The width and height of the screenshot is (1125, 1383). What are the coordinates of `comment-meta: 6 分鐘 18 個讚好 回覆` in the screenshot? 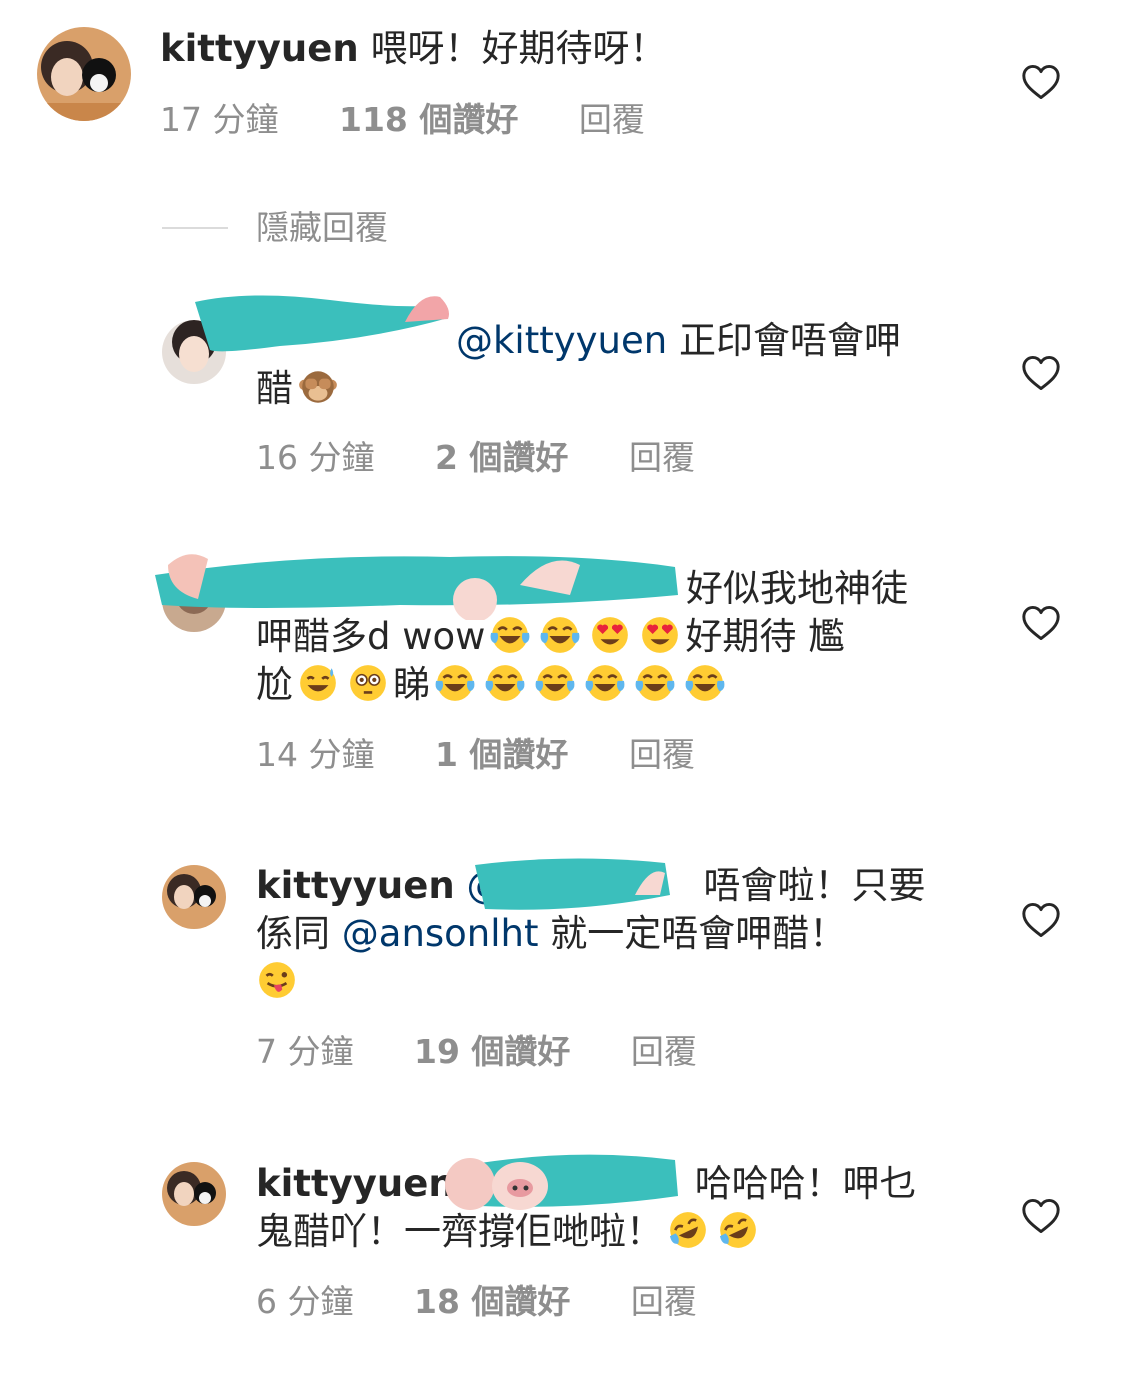 It's located at (501, 1302).